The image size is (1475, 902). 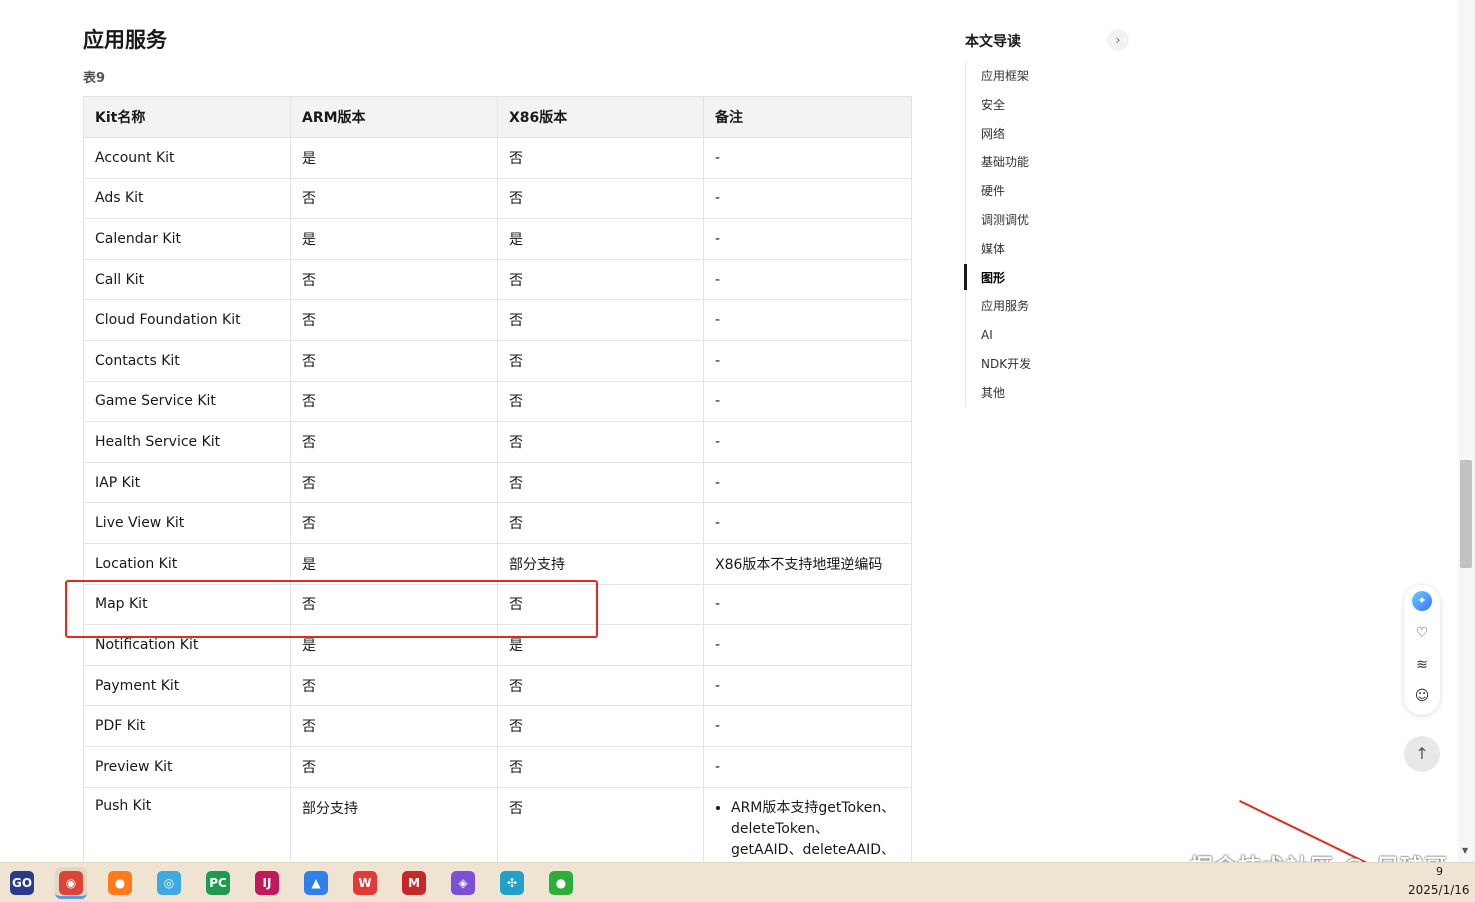 What do you see at coordinates (1006, 278) in the screenshot?
I see `toc-item: 图形` at bounding box center [1006, 278].